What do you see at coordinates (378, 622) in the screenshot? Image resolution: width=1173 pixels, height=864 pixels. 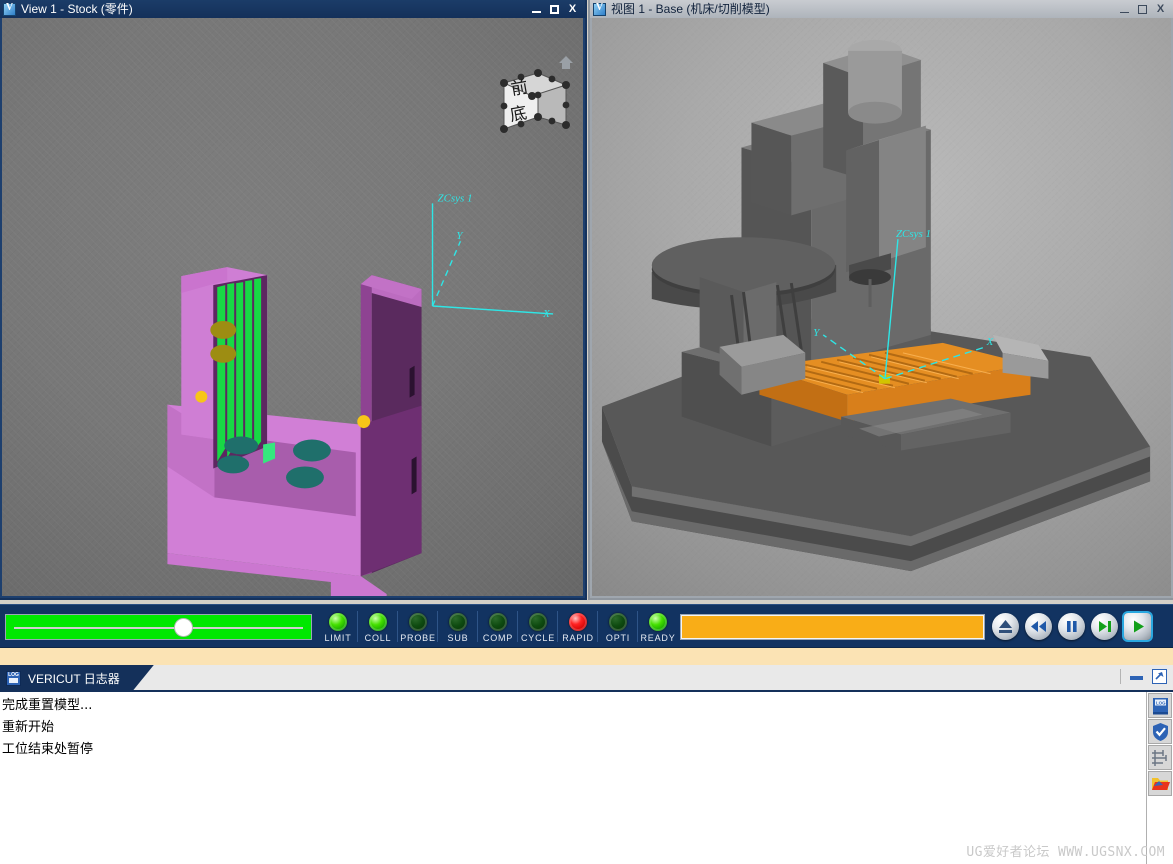 I see `coll-lamp-icon` at bounding box center [378, 622].